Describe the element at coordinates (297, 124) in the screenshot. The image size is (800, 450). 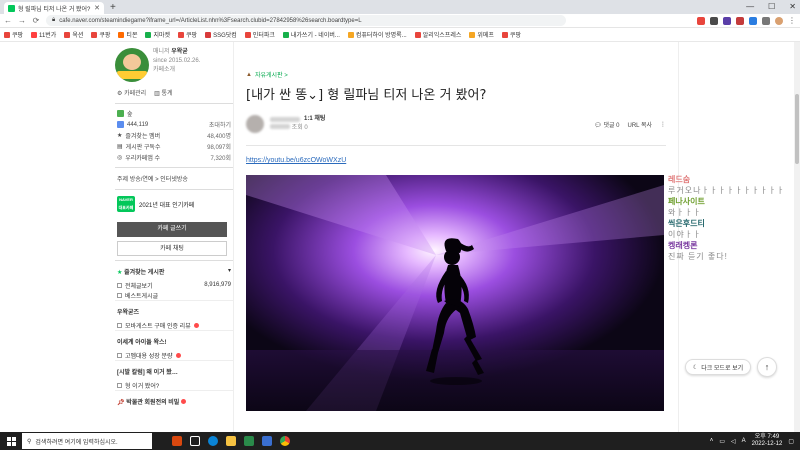
I see `author-meta: 1:1 채팅 조회 0` at that location.